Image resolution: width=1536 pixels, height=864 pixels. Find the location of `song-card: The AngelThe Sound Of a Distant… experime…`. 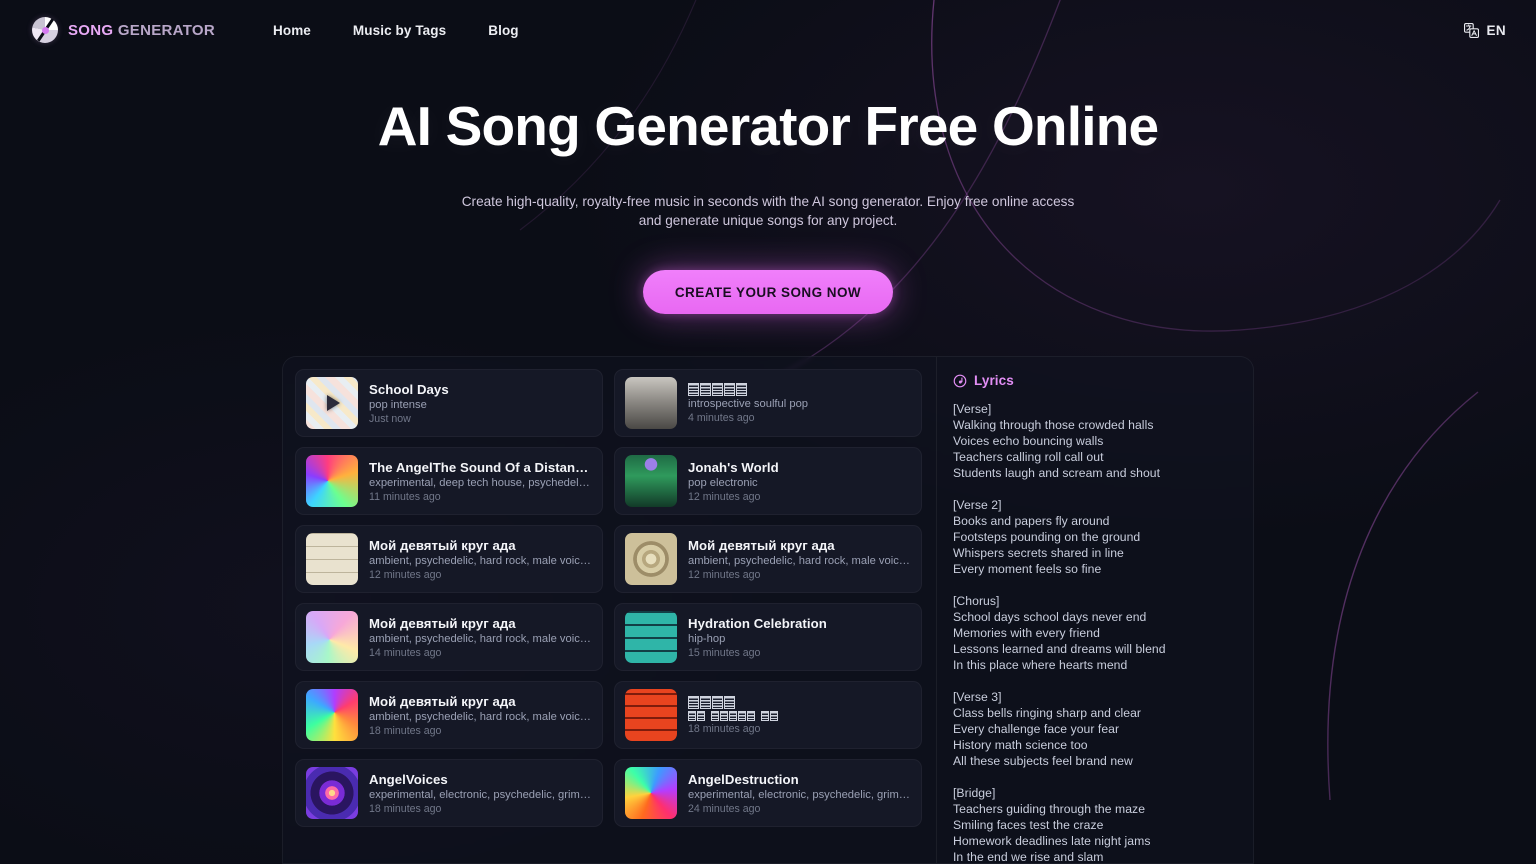

song-card: The AngelThe Sound Of a Distant… experime… is located at coordinates (449, 481).